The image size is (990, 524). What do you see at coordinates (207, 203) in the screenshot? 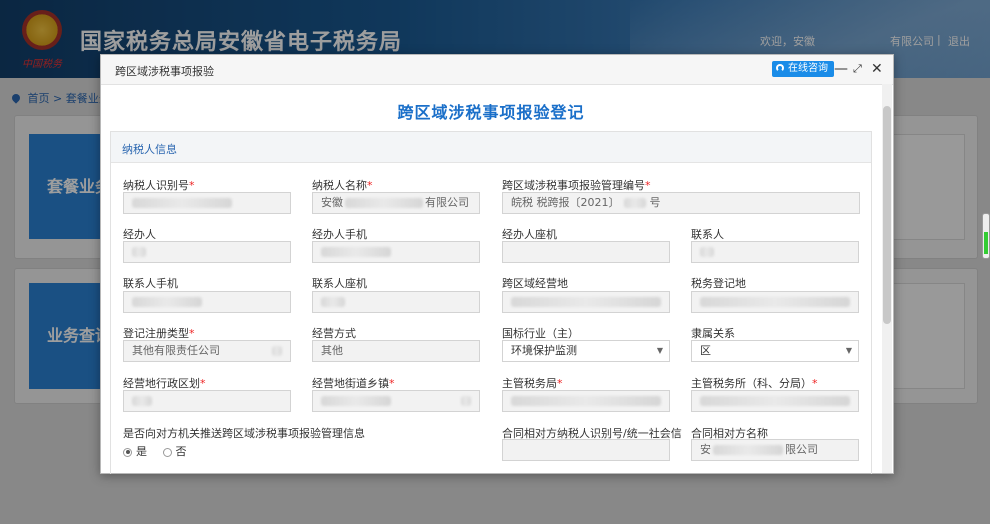
I see `taxpayer-id-field` at bounding box center [207, 203].